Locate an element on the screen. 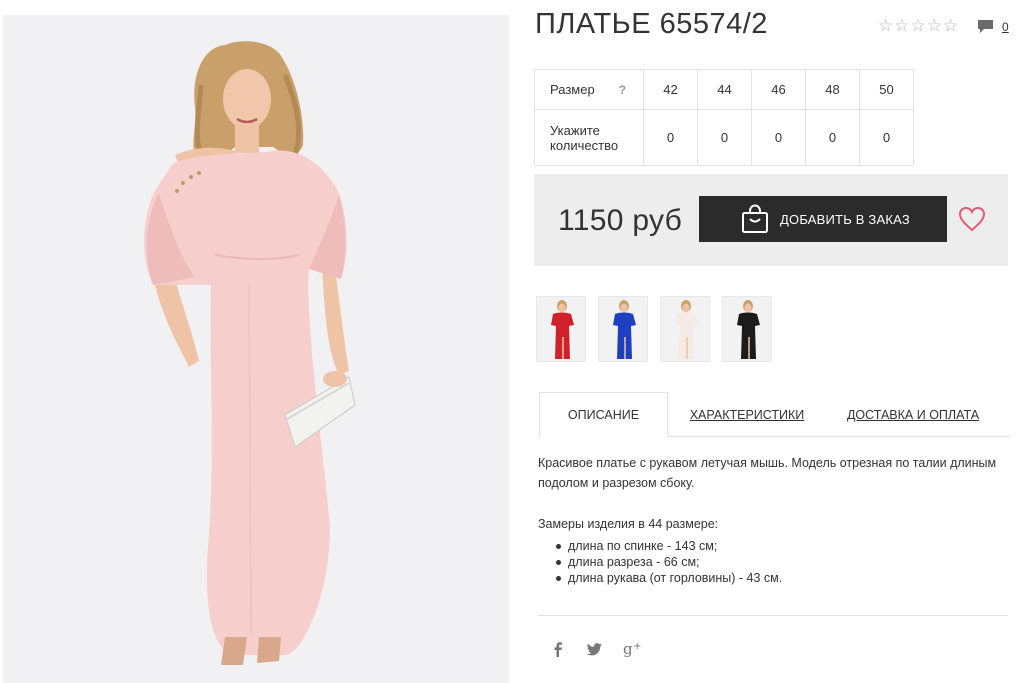  list-item: длина разреза - 66 см; is located at coordinates (669, 562).